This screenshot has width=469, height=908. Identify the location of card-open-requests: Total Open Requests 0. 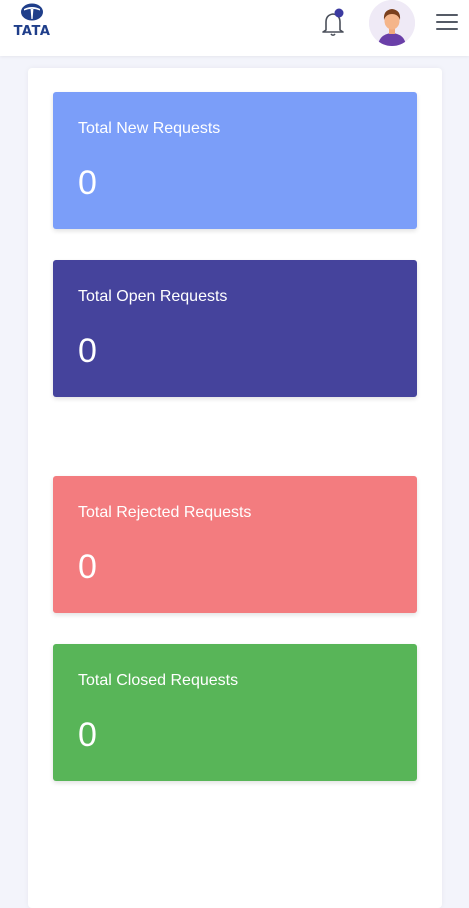
(235, 328).